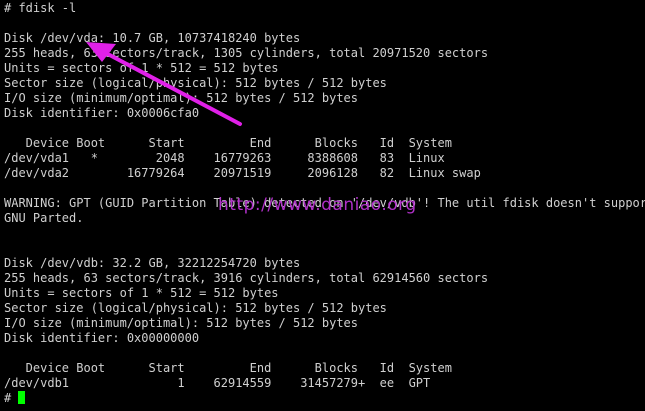  What do you see at coordinates (102, 113) in the screenshot?
I see `terminal-line: Disk identifier: 0x0006cfa0` at bounding box center [102, 113].